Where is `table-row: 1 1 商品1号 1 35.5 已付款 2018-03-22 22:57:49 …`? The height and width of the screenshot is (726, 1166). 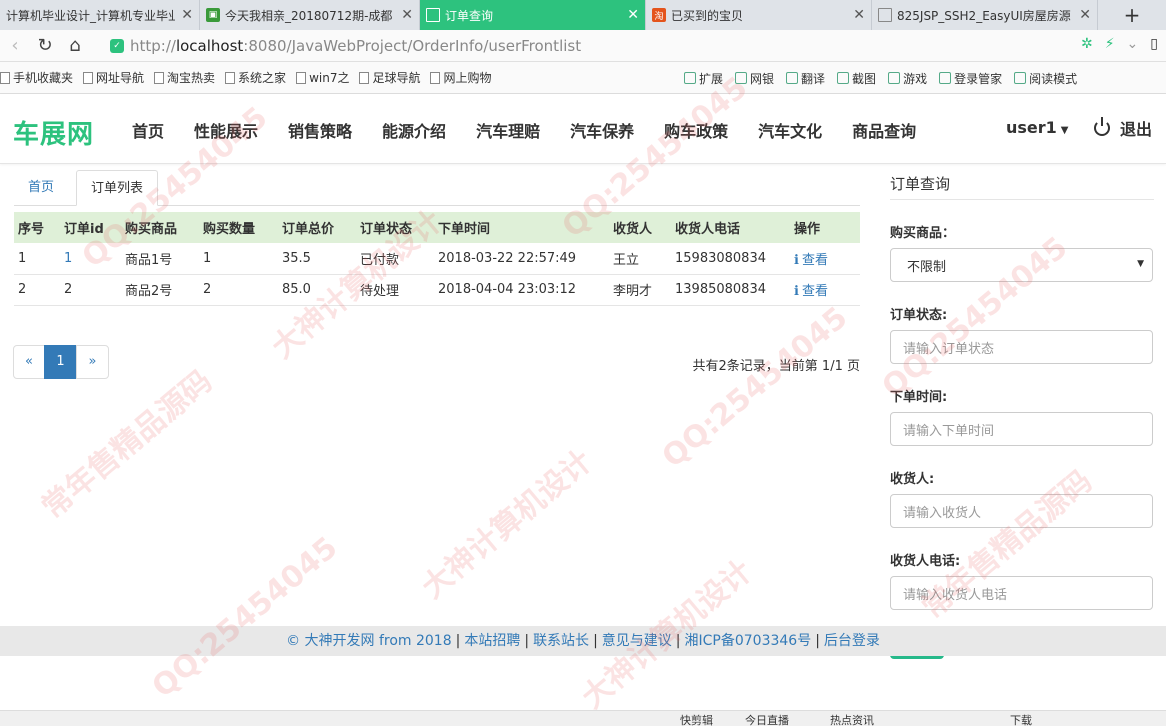 table-row: 1 1 商品1号 1 35.5 已付款 2018-03-22 22:57:49 … is located at coordinates (437, 259).